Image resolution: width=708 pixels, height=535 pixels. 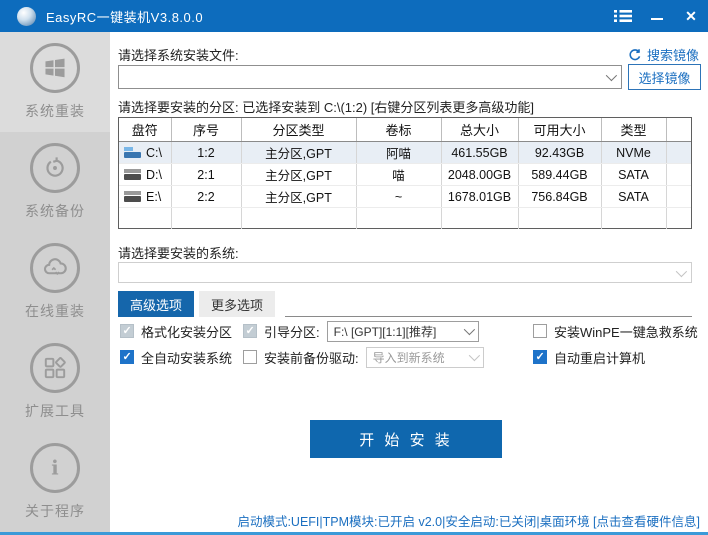 I want to click on option-auto-restart: 自动重启计算机, so click(x=589, y=357).